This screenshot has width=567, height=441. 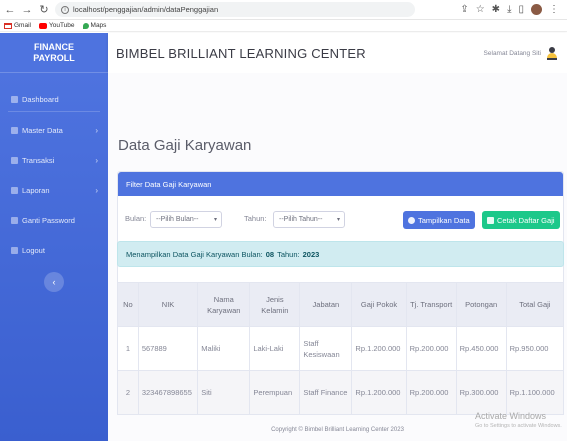 What do you see at coordinates (44, 10) in the screenshot?
I see `reload-icon: ↻` at bounding box center [44, 10].